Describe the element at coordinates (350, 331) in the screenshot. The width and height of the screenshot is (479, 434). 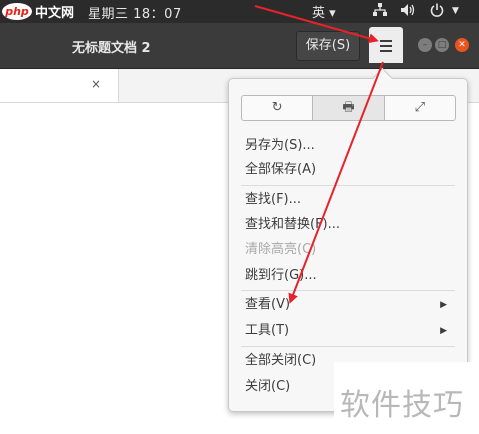
I see `menu-item-tools: 工具(T) ▶` at that location.